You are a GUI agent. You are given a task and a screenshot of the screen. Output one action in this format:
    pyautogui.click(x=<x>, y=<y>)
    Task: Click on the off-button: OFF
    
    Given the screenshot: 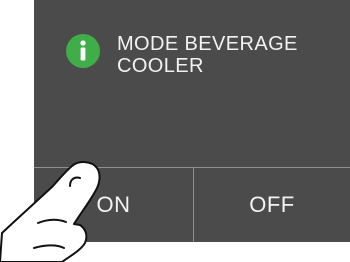 What is the action you would take?
    pyautogui.click(x=272, y=205)
    